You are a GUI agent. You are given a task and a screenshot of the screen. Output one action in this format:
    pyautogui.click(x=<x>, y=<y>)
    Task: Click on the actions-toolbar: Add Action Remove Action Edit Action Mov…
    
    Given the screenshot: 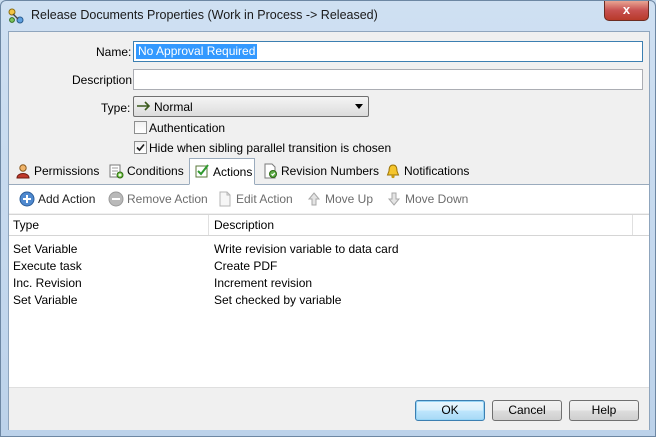 What is the action you would take?
    pyautogui.click(x=329, y=199)
    